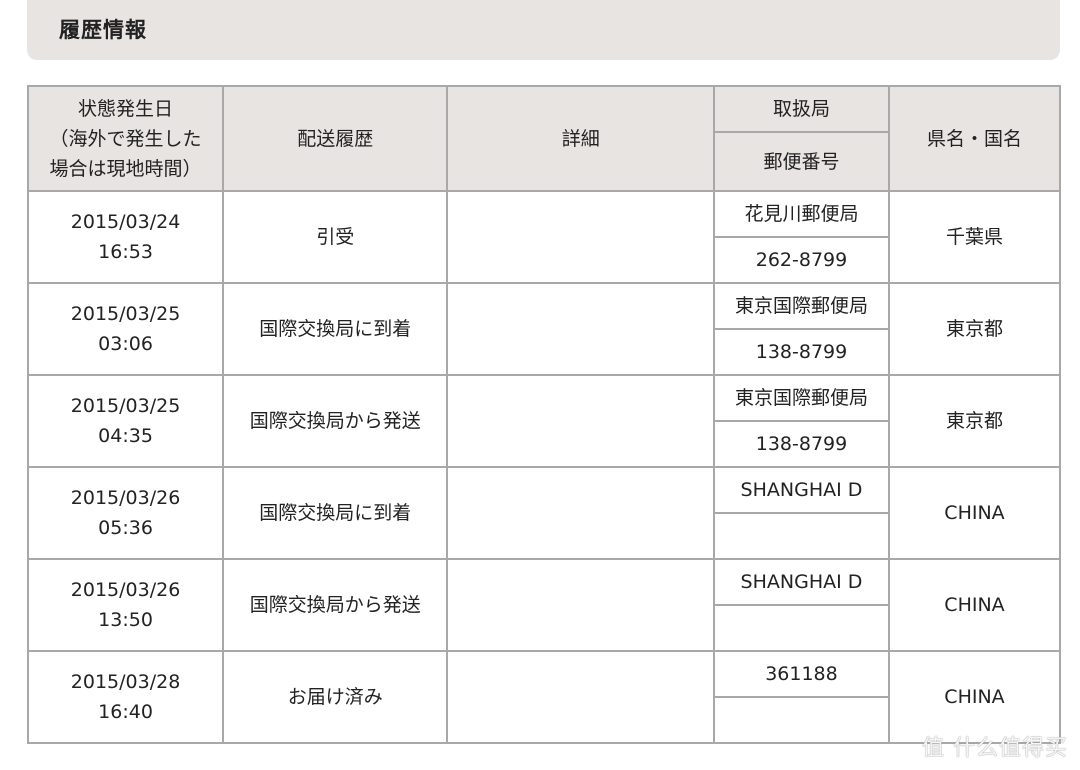  I want to click on table-row: 2015/03/25 04:35 国際交換局から発送 東京国際郵便局 東京都, so click(544, 421).